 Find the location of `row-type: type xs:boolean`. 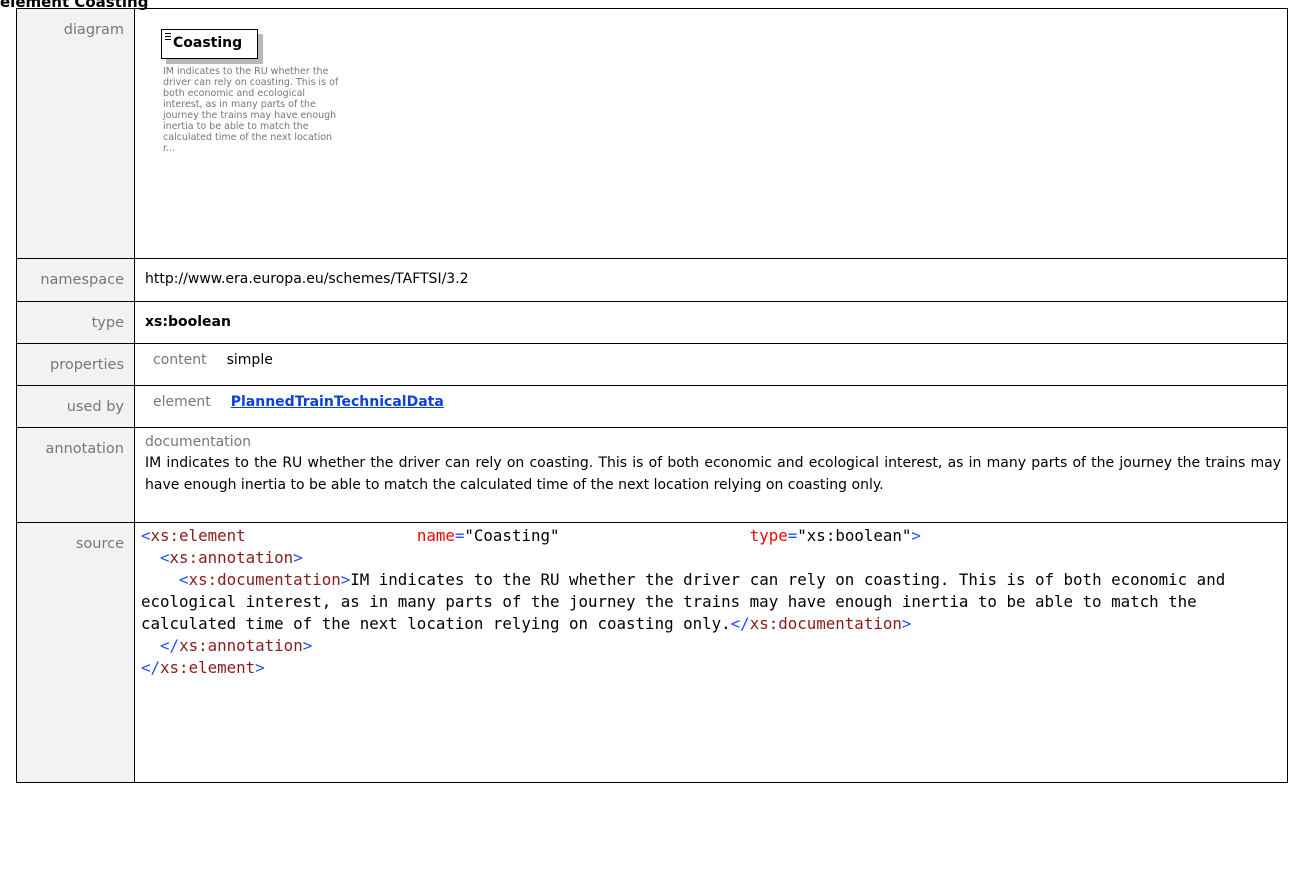

row-type: type xs:boolean is located at coordinates (652, 322).